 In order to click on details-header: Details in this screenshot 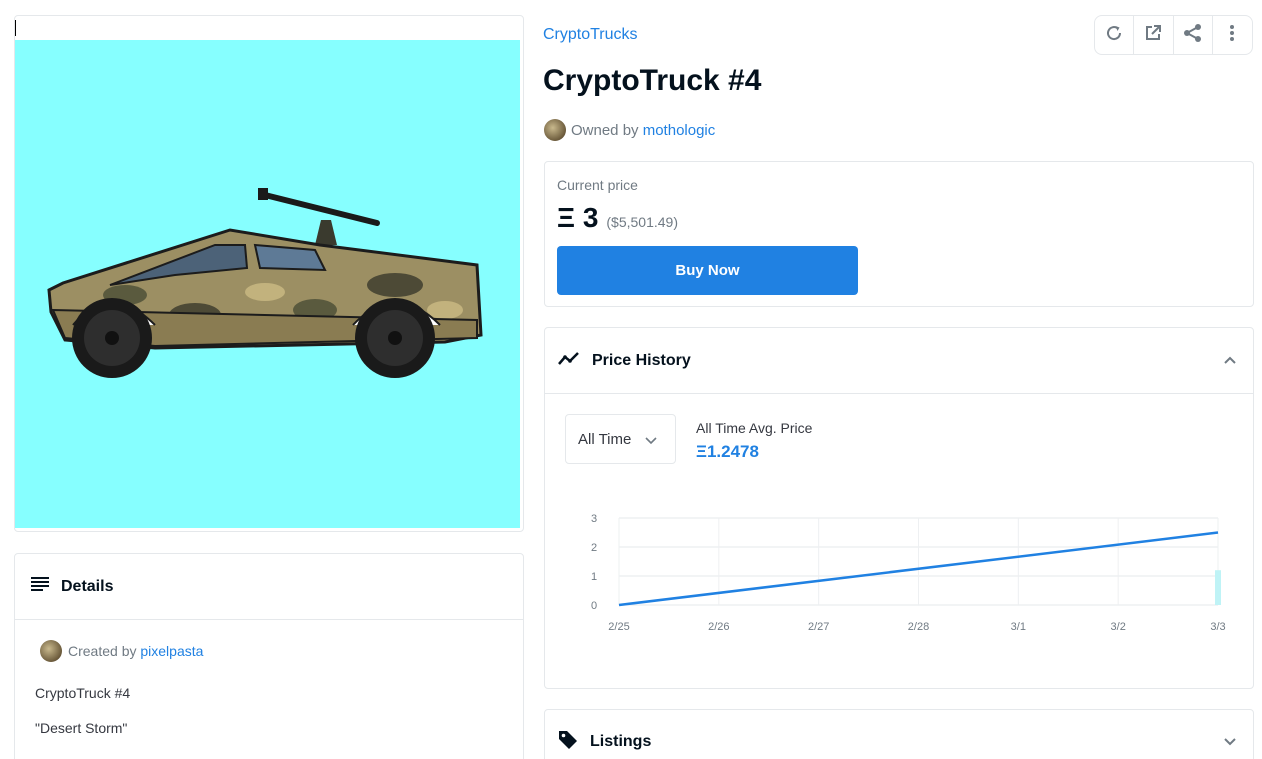, I will do `click(269, 587)`.